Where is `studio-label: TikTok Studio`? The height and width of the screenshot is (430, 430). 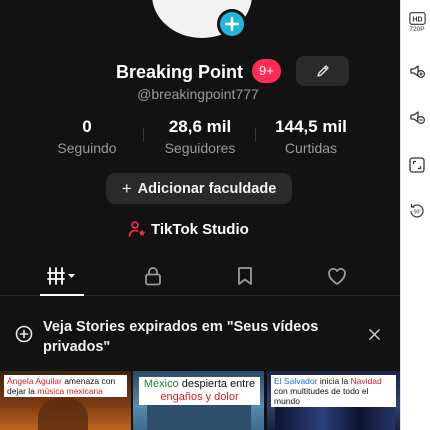 studio-label: TikTok Studio is located at coordinates (200, 229).